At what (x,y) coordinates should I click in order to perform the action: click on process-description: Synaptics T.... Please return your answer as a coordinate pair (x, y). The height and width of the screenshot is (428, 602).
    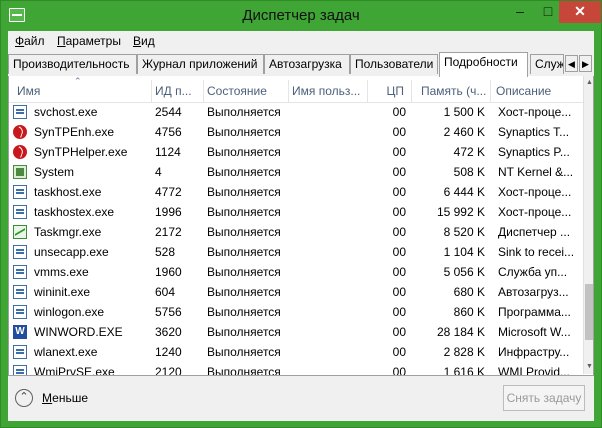
    Looking at the image, I should click on (534, 132).